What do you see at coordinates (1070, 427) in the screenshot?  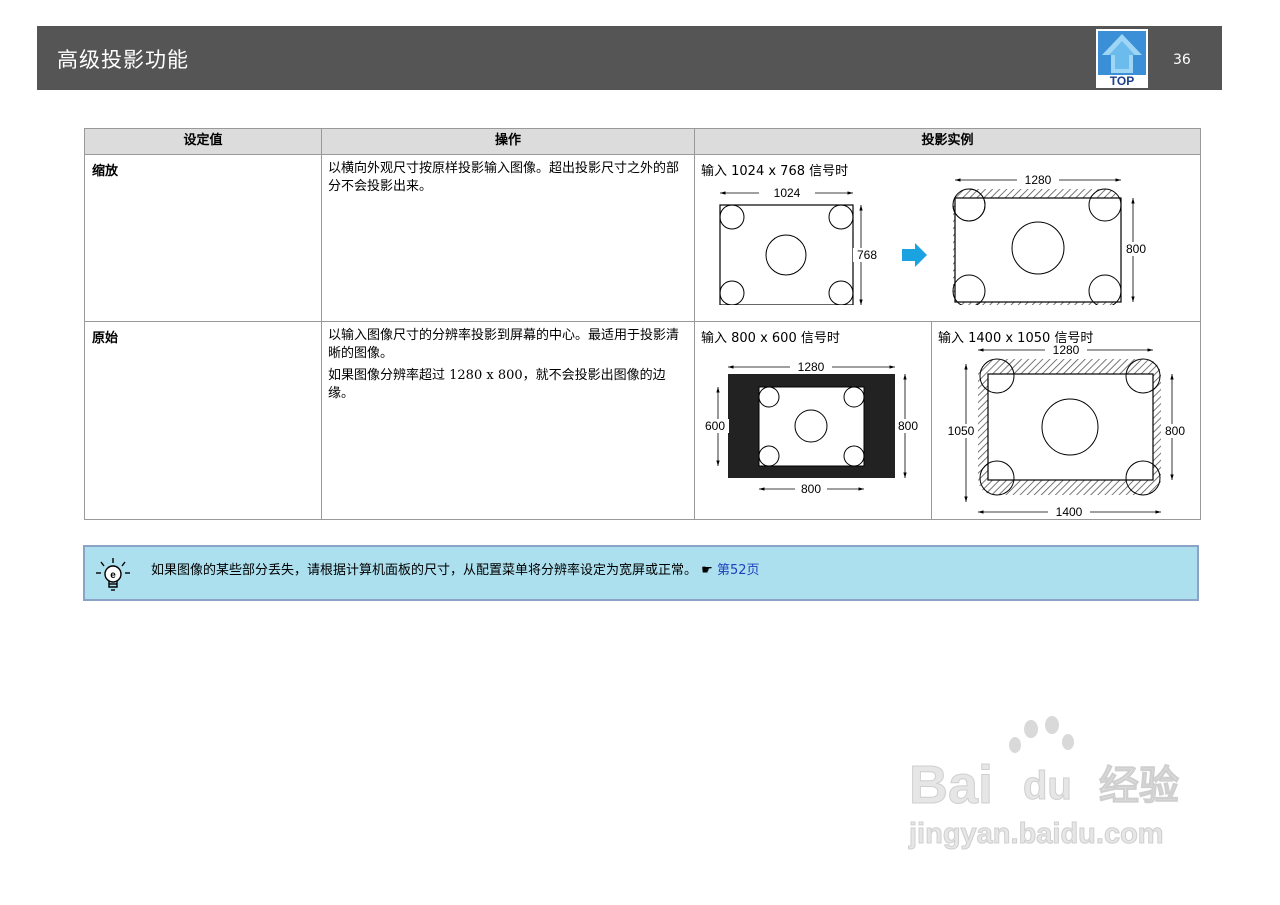 I see `screen-frame` at bounding box center [1070, 427].